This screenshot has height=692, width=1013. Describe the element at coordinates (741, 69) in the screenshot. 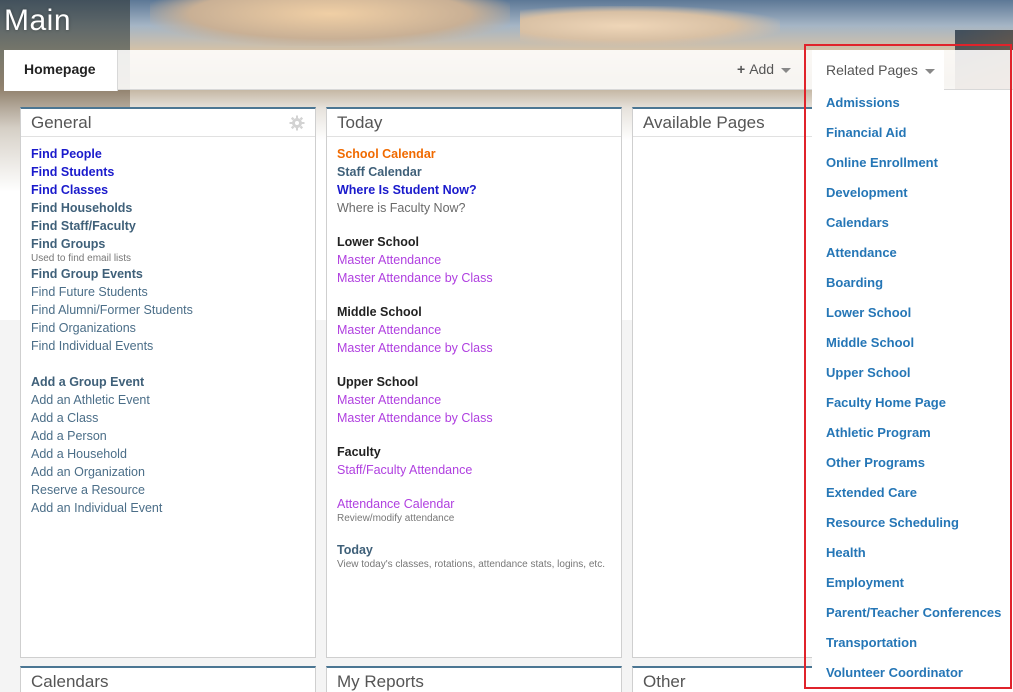

I see `plus-icon: +` at that location.